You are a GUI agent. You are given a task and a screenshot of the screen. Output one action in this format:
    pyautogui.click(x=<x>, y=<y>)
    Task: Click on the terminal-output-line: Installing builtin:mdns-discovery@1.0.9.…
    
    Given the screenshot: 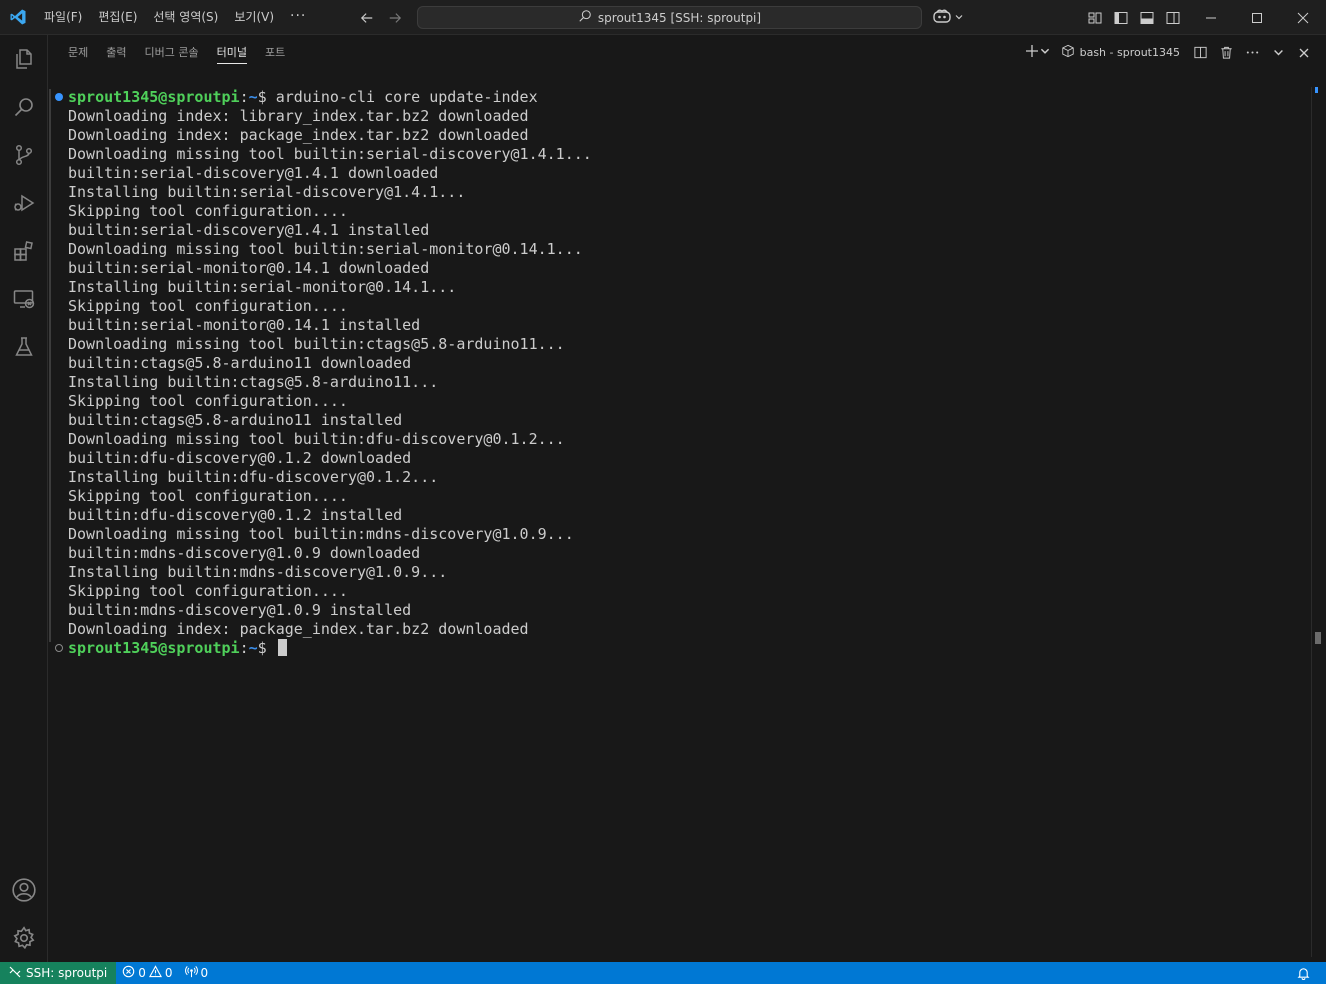 What is the action you would take?
    pyautogui.click(x=258, y=572)
    